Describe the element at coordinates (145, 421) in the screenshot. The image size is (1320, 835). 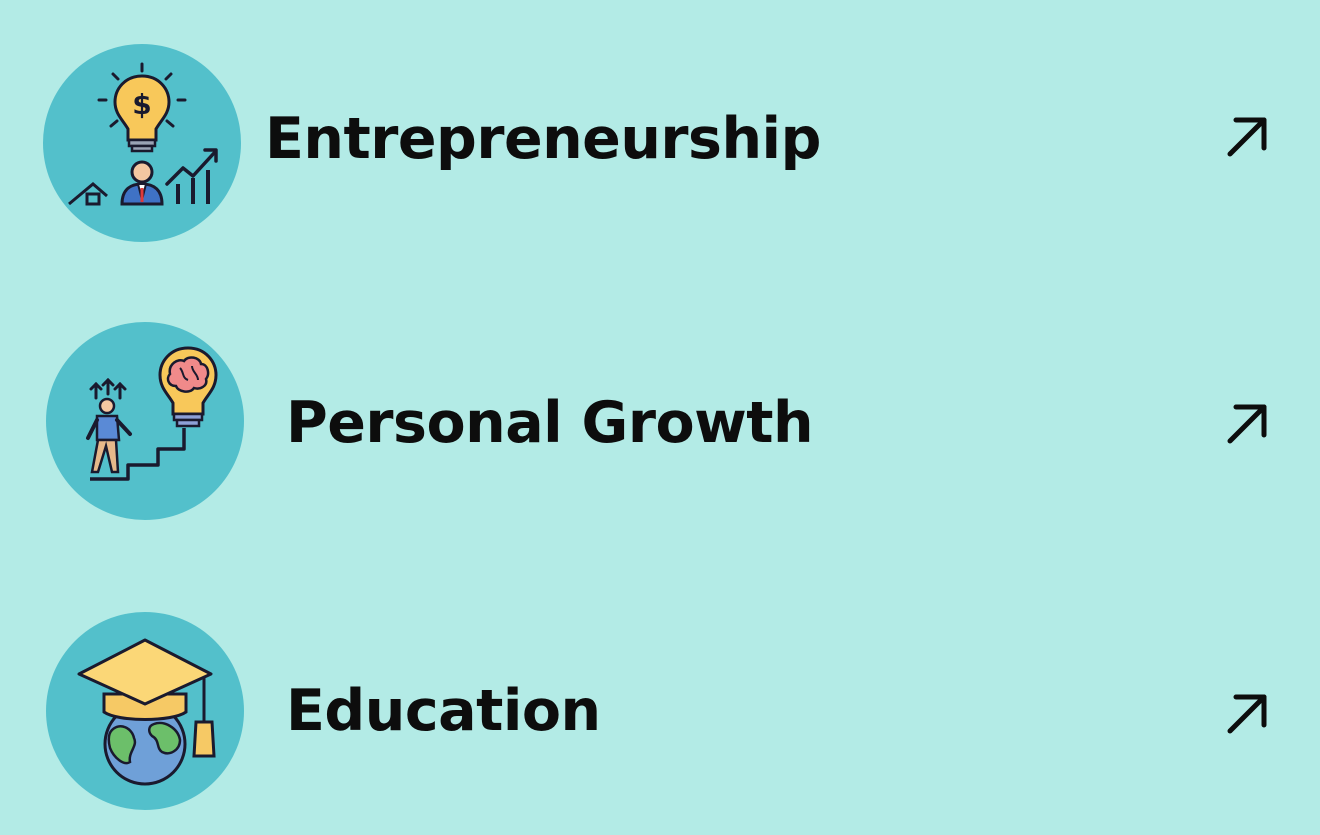
I see `brain-lightbulb-stairs-icon` at that location.